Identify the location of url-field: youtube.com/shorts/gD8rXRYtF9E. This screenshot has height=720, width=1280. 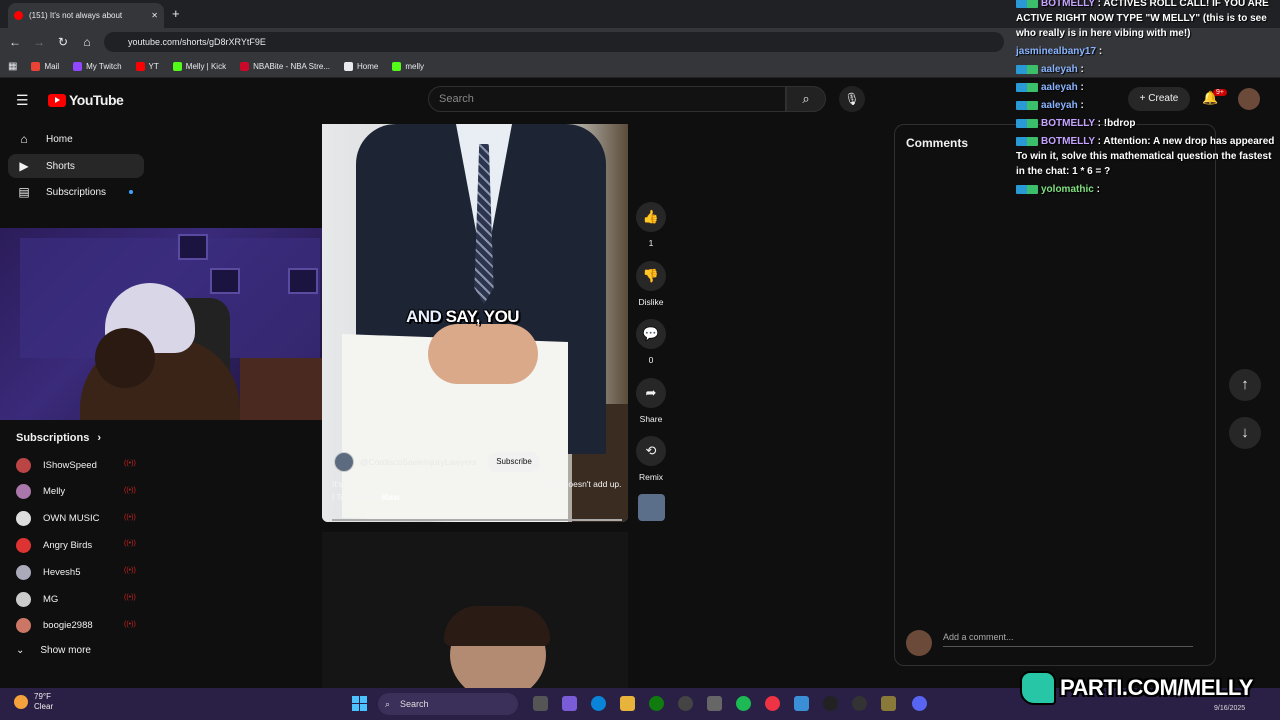
(554, 42).